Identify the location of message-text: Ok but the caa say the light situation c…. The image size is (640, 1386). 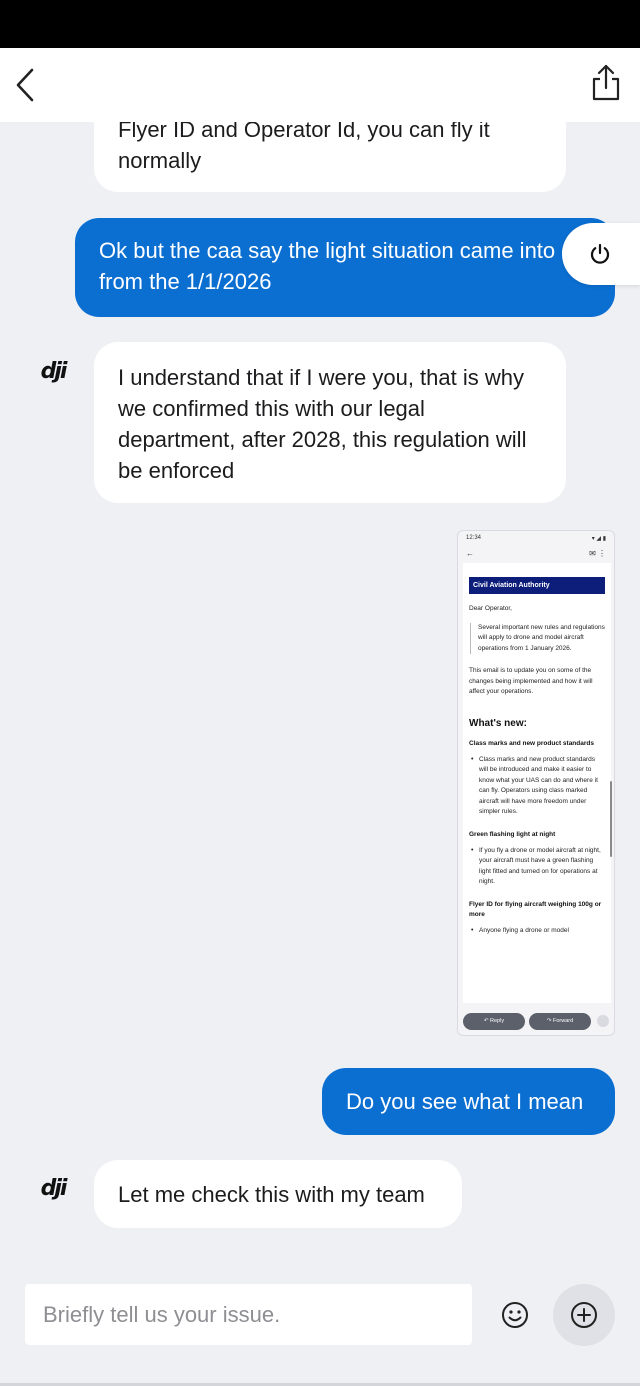
(357, 266).